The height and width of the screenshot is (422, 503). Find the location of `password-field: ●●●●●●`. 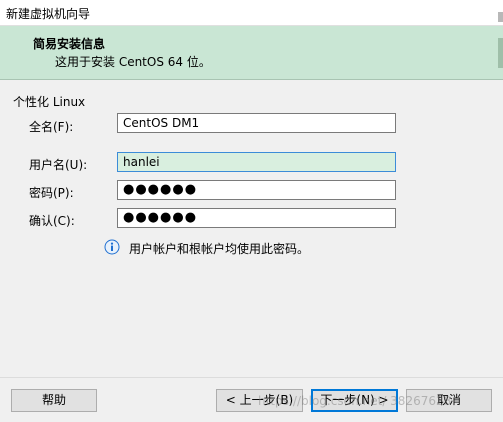

password-field: ●●●●●● is located at coordinates (256, 190).